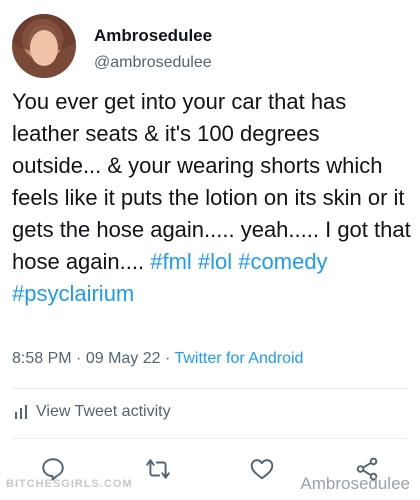 This screenshot has width=420, height=500. I want to click on author-display-name: Ambrosedulee, so click(153, 36).